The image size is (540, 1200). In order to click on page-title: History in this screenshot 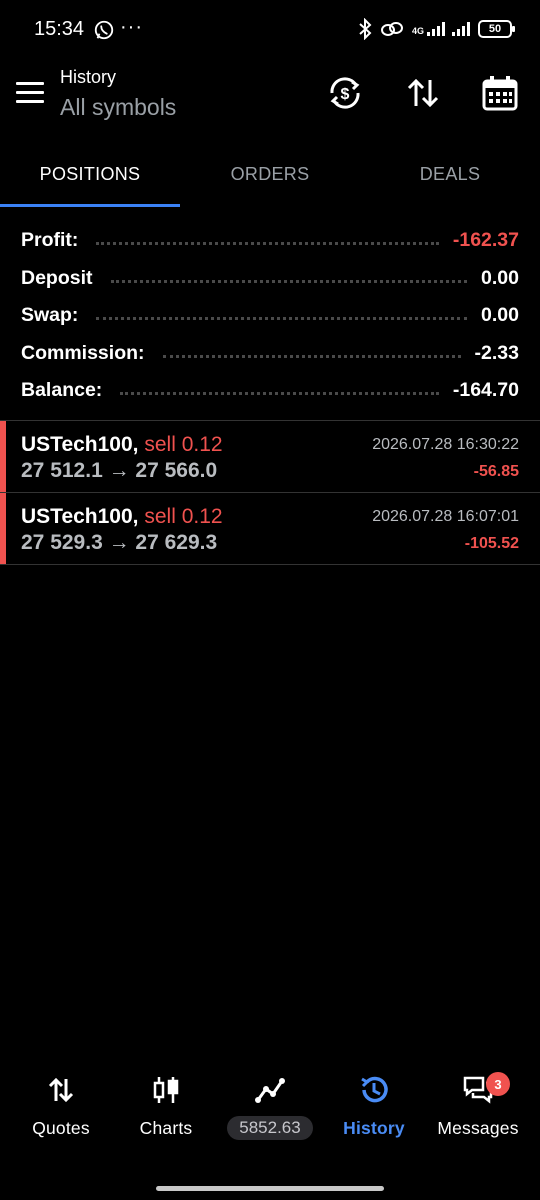, I will do `click(88, 77)`.